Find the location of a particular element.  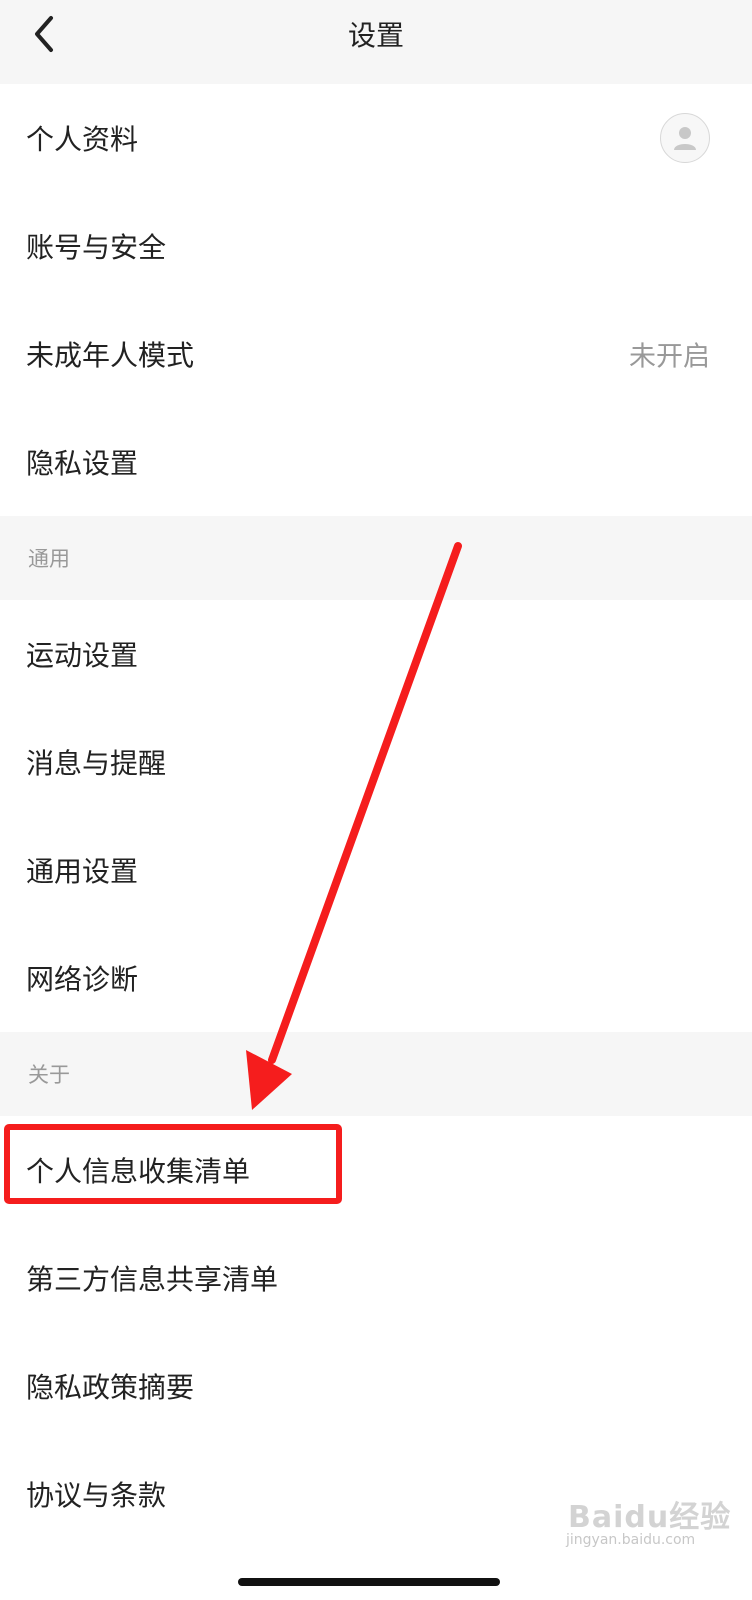

menu-item-label: 网络诊断 is located at coordinates (82, 979).